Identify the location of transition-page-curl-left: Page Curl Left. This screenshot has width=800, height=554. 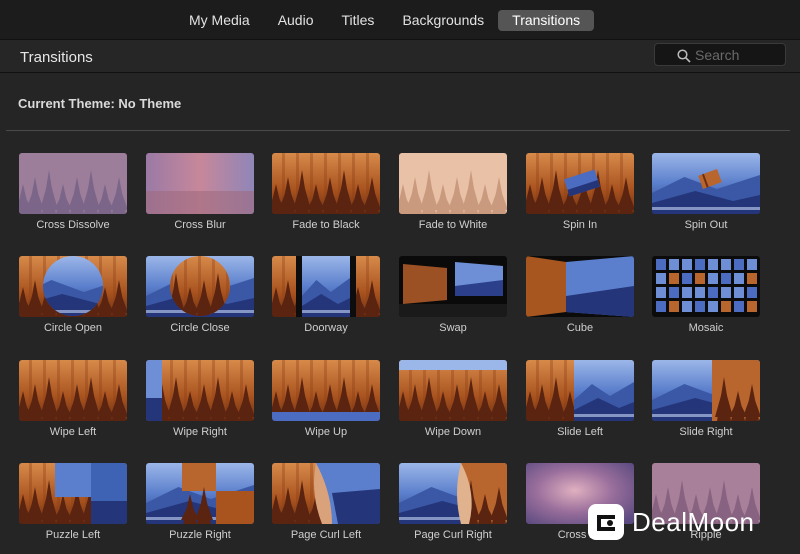
(326, 508).